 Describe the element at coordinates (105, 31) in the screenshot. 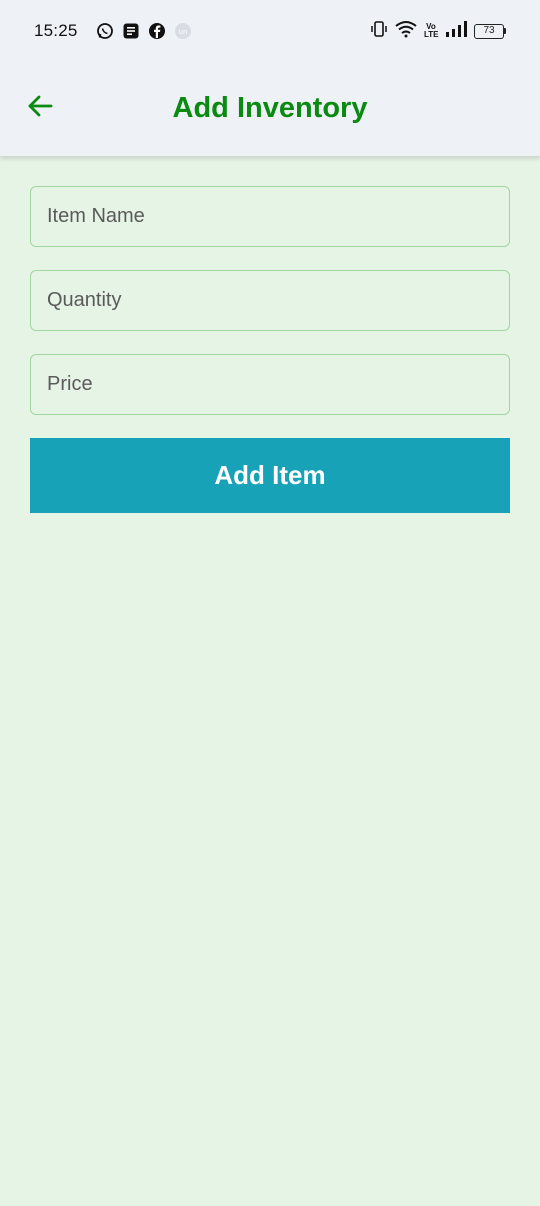

I see `whatsapp-icon` at that location.